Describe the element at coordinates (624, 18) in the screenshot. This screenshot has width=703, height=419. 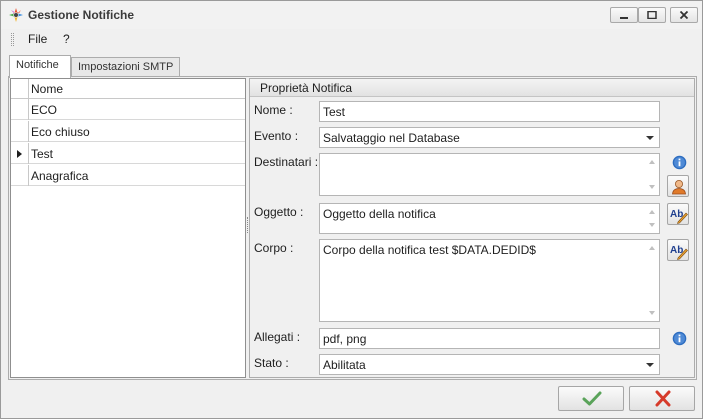
I see `minimize-icon` at that location.